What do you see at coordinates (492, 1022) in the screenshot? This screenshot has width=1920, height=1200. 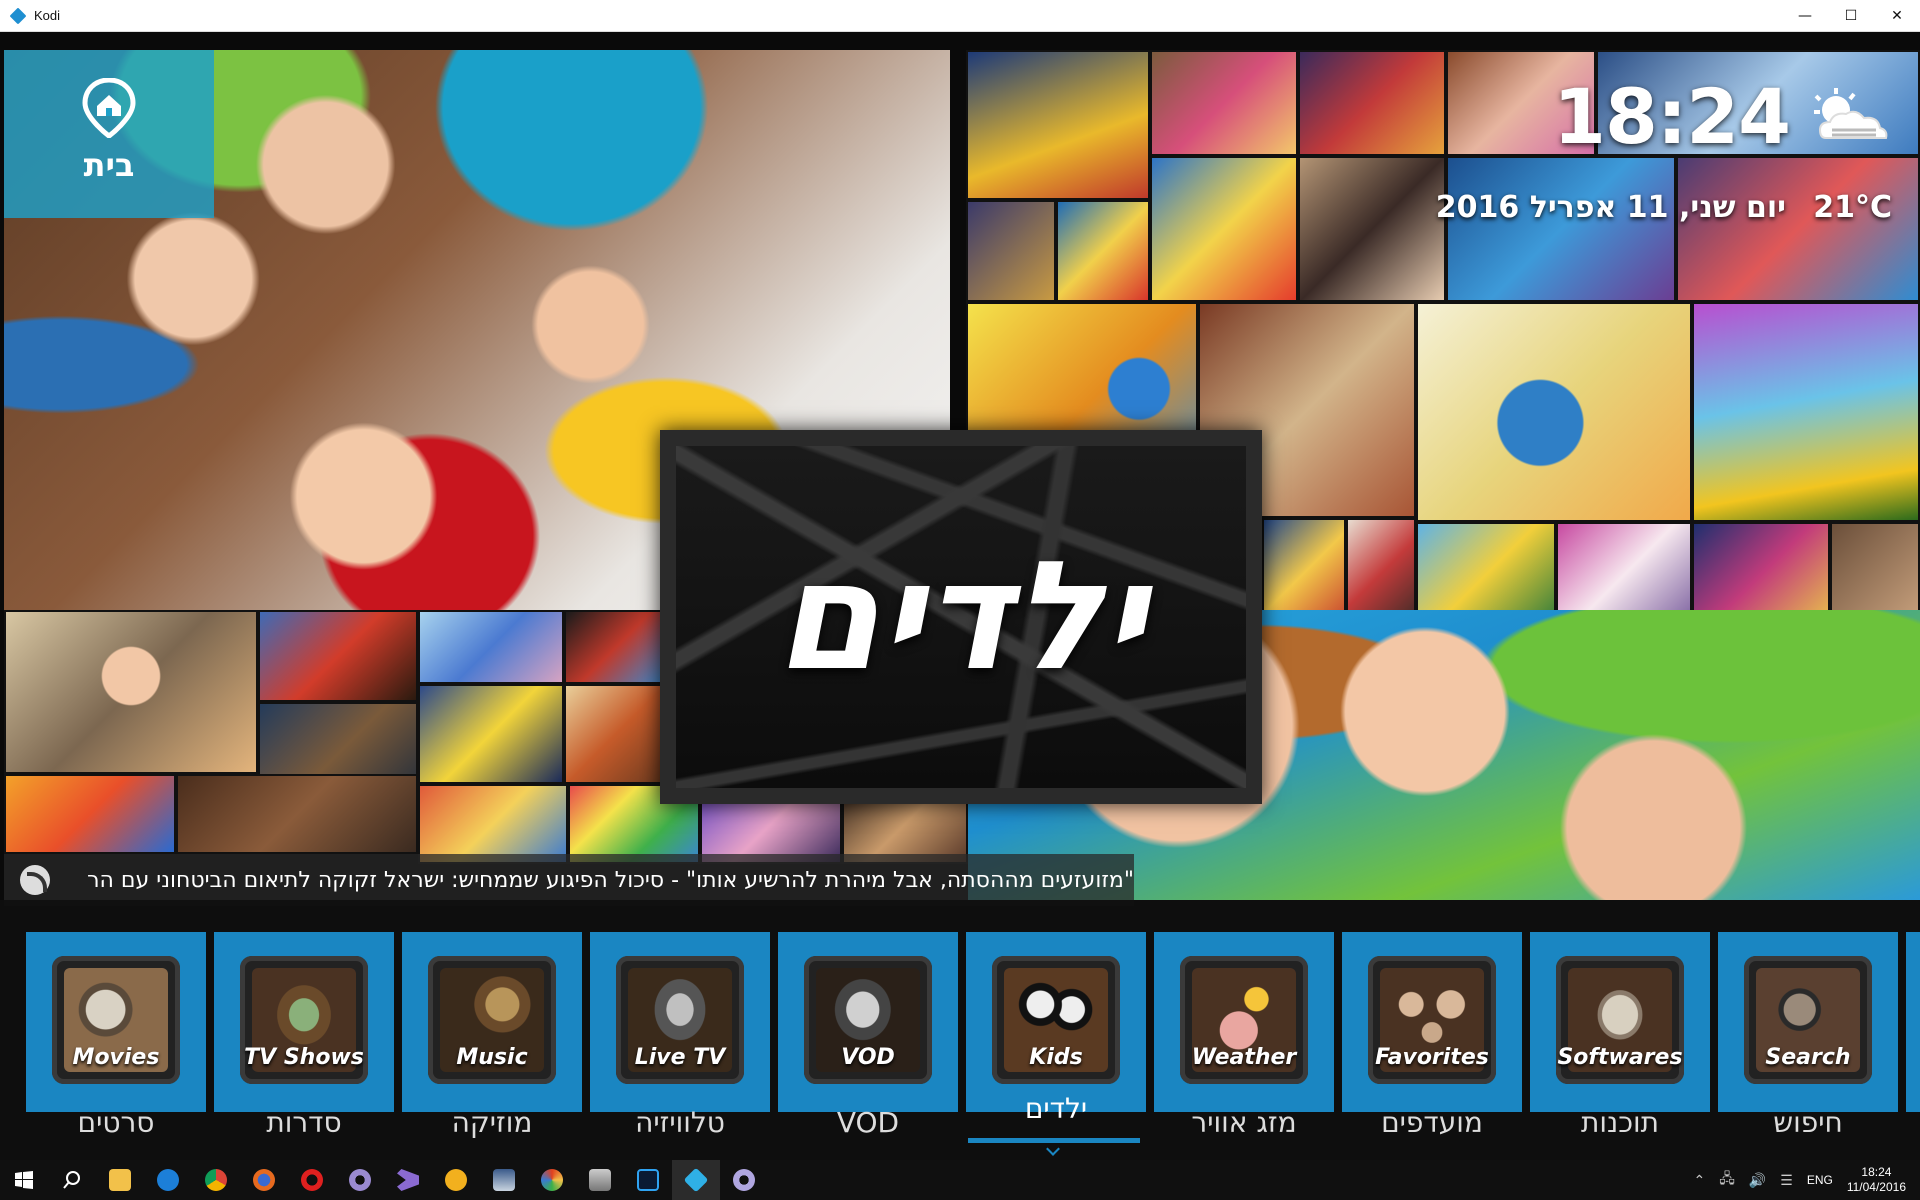 I see `menu-tile-music: Music` at bounding box center [492, 1022].